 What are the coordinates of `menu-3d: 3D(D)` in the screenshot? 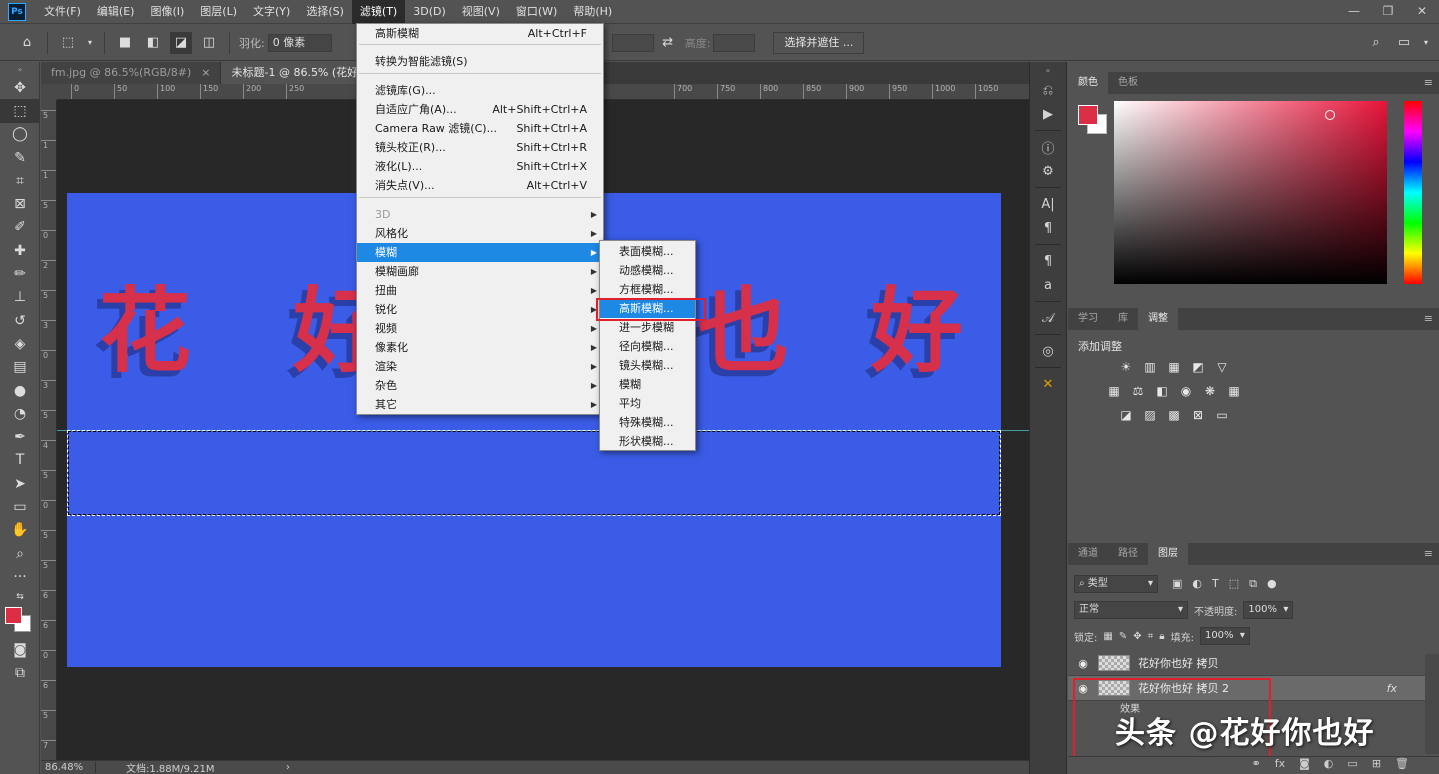 It's located at (429, 12).